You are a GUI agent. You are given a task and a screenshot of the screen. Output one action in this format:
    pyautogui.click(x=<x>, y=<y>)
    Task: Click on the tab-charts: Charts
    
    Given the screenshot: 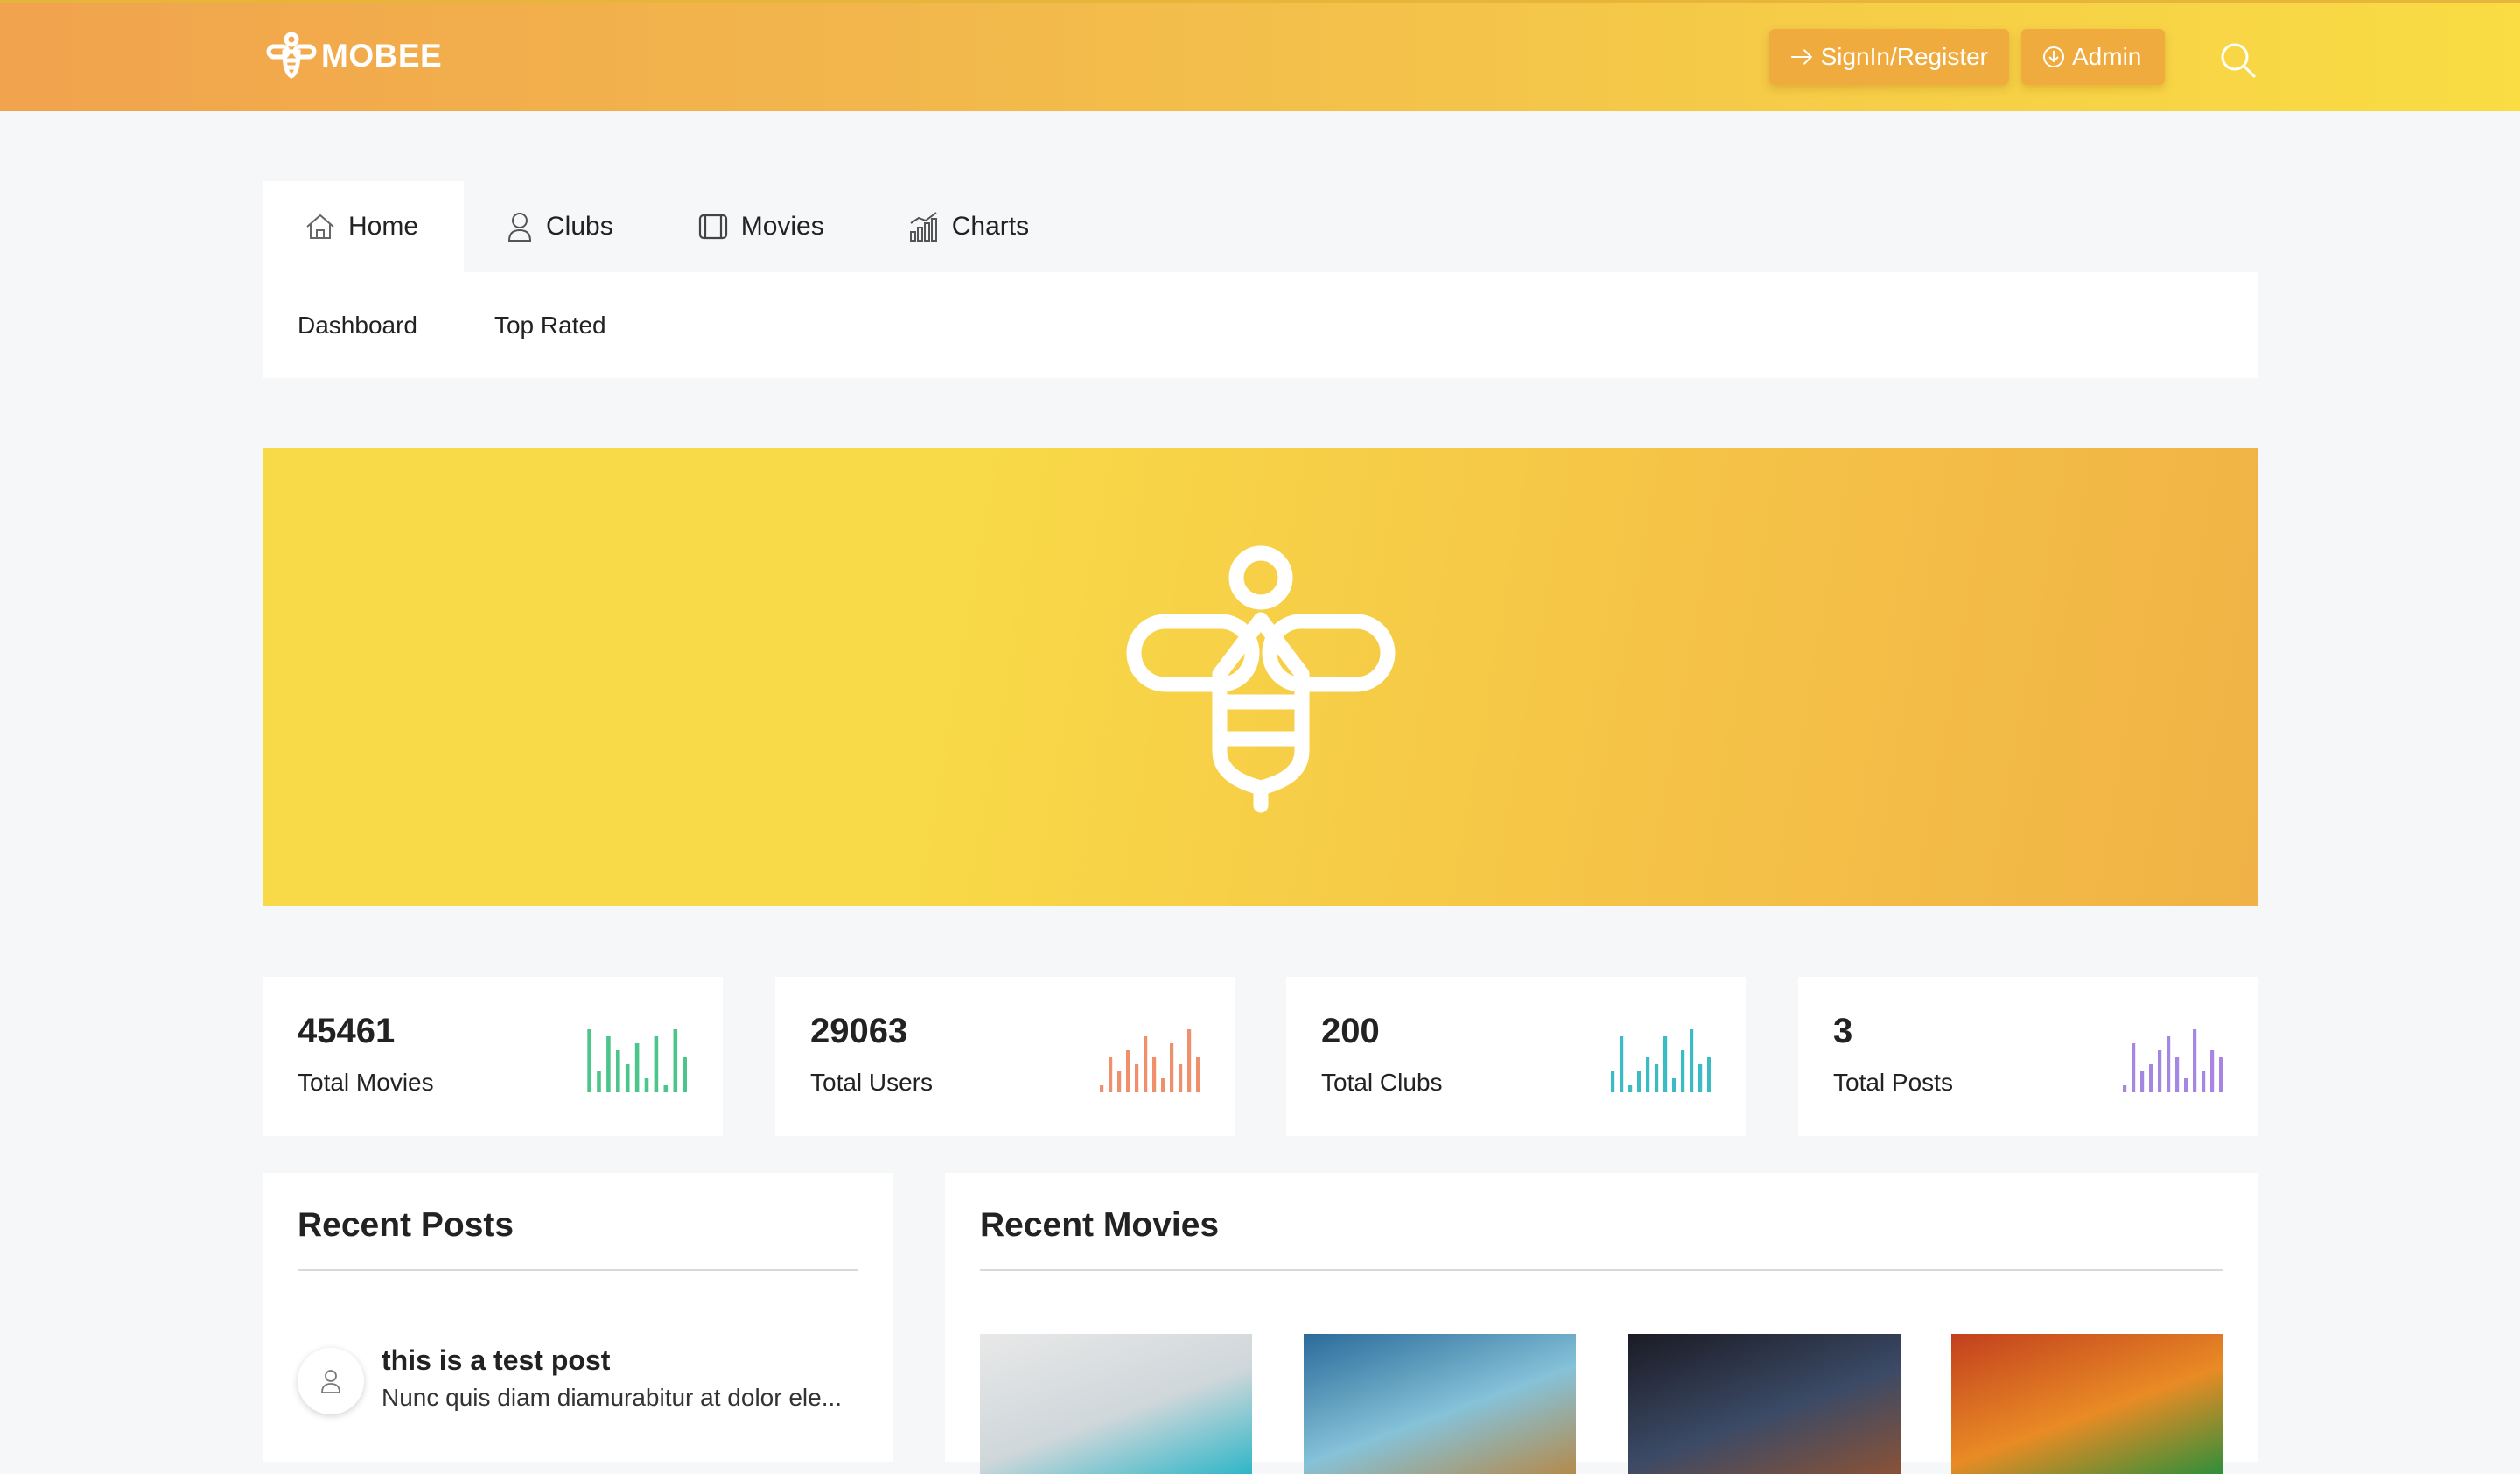 What is the action you would take?
    pyautogui.click(x=968, y=226)
    